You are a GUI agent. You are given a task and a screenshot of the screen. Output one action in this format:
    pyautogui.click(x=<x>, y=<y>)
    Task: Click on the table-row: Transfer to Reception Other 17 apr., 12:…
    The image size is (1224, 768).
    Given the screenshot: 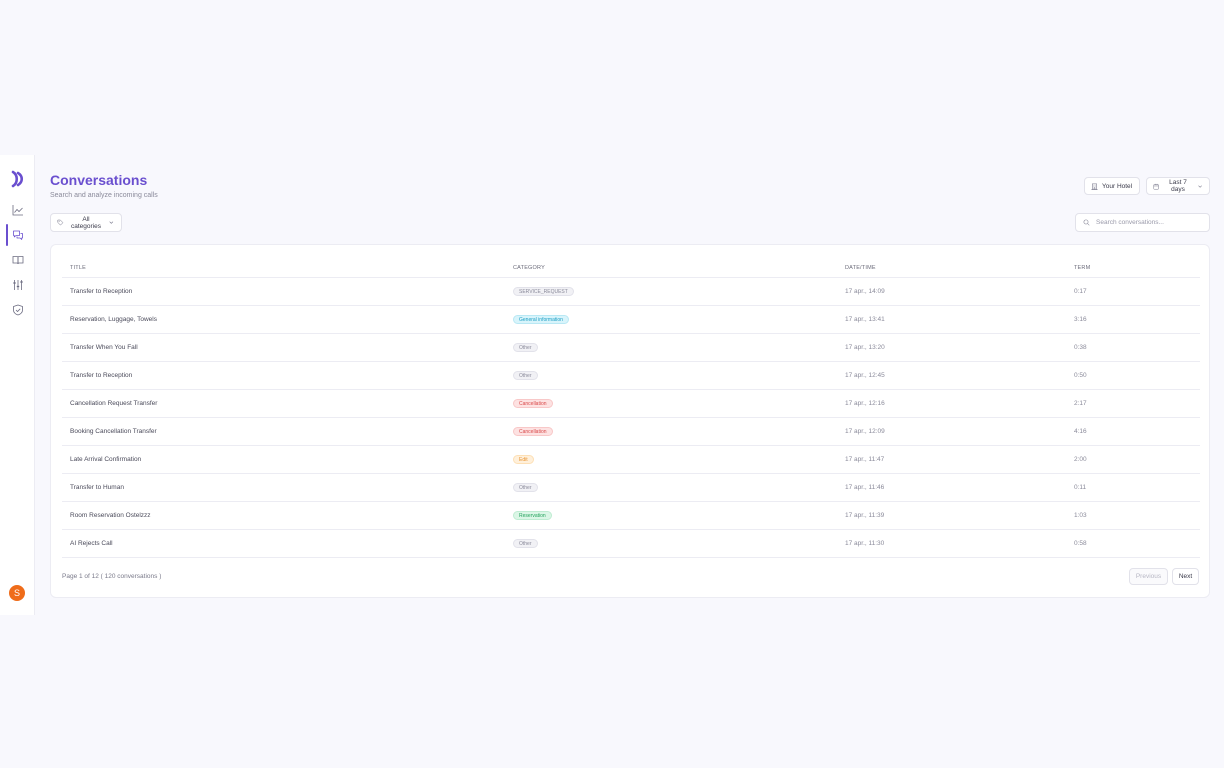 What is the action you would take?
    pyautogui.click(x=631, y=376)
    